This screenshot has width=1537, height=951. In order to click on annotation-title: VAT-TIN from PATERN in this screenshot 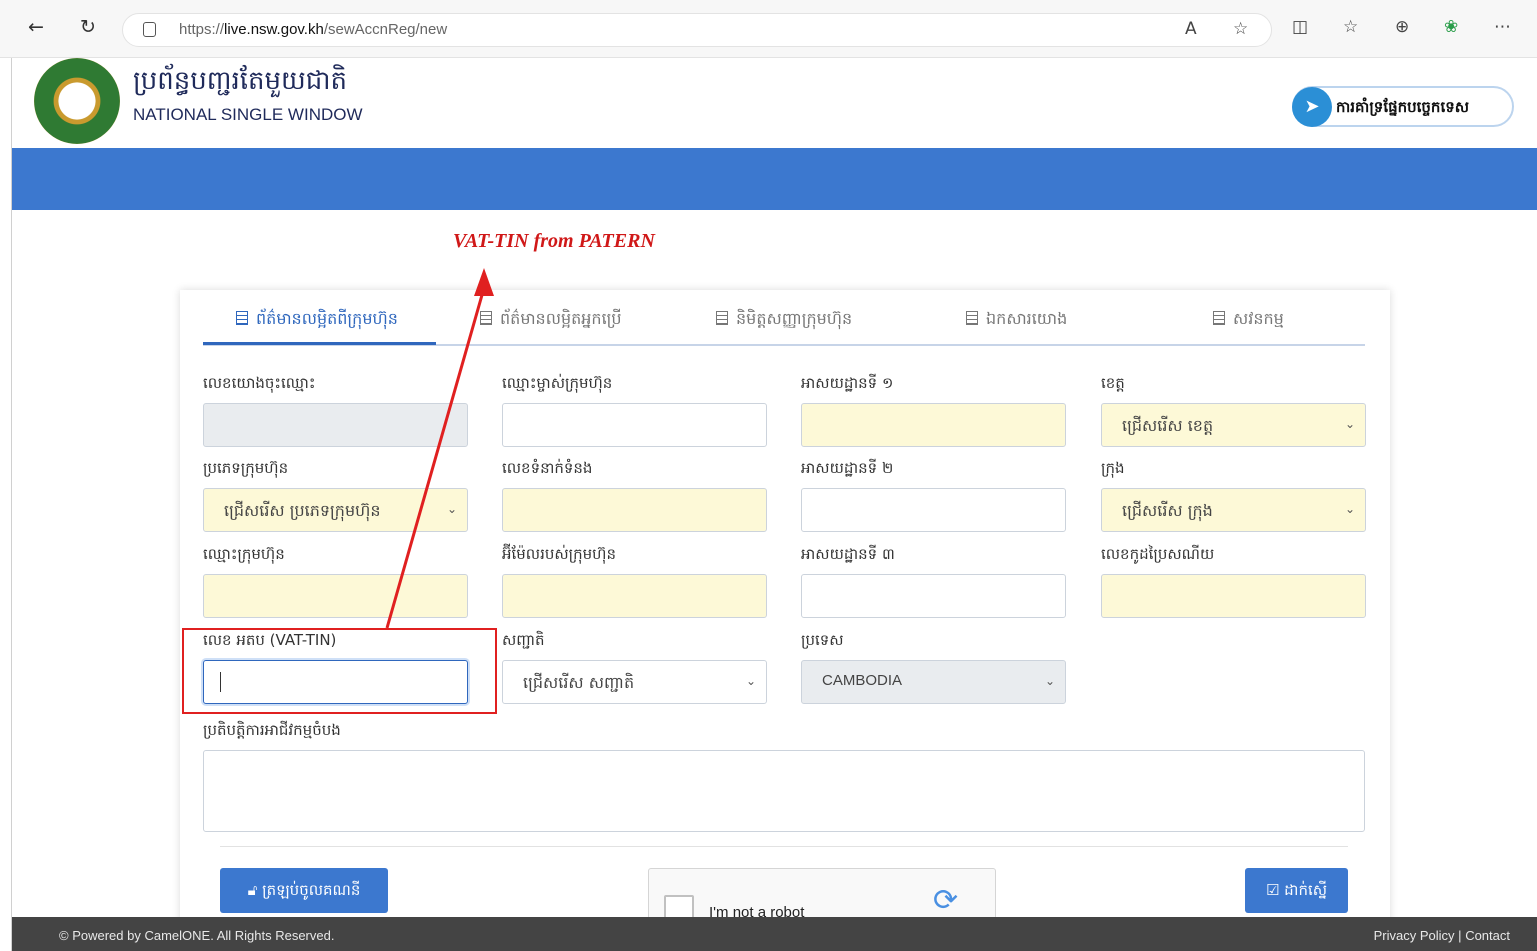, I will do `click(554, 241)`.